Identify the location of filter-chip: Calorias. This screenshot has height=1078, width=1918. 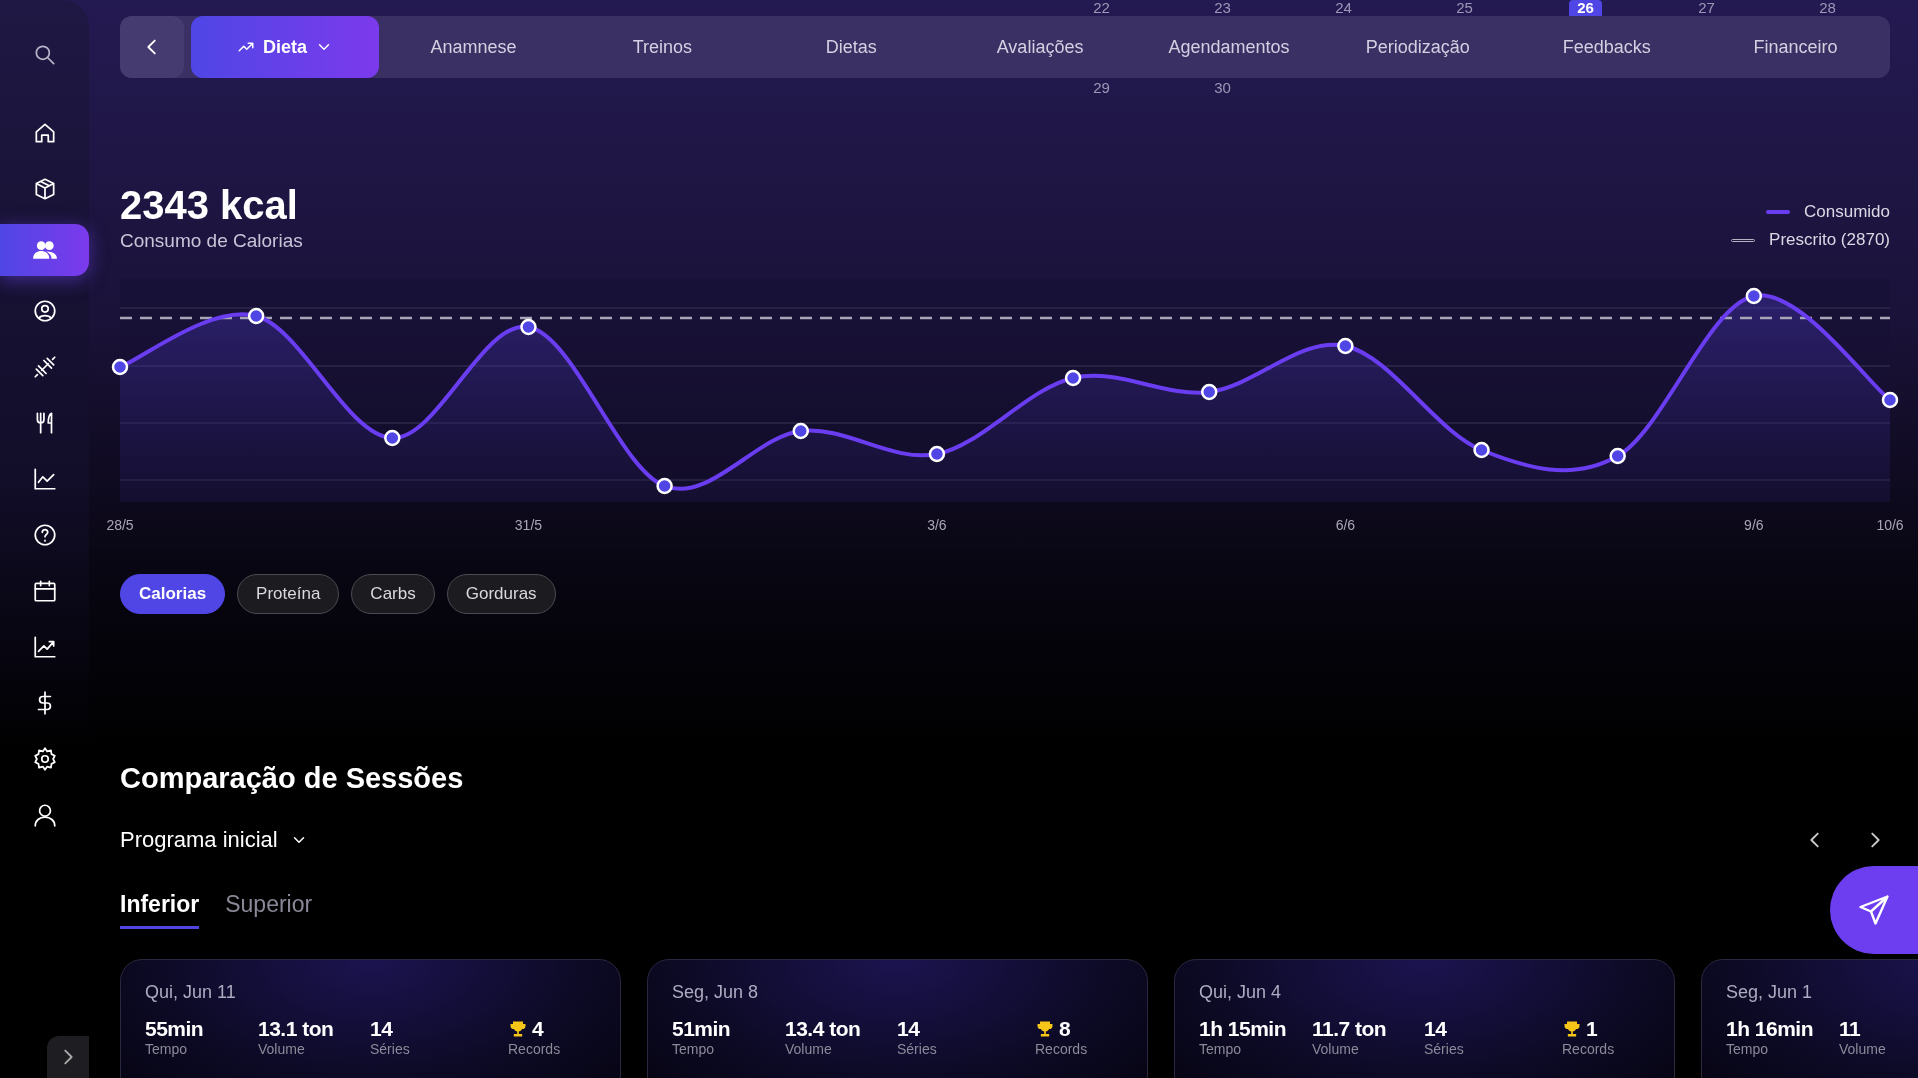
(173, 594).